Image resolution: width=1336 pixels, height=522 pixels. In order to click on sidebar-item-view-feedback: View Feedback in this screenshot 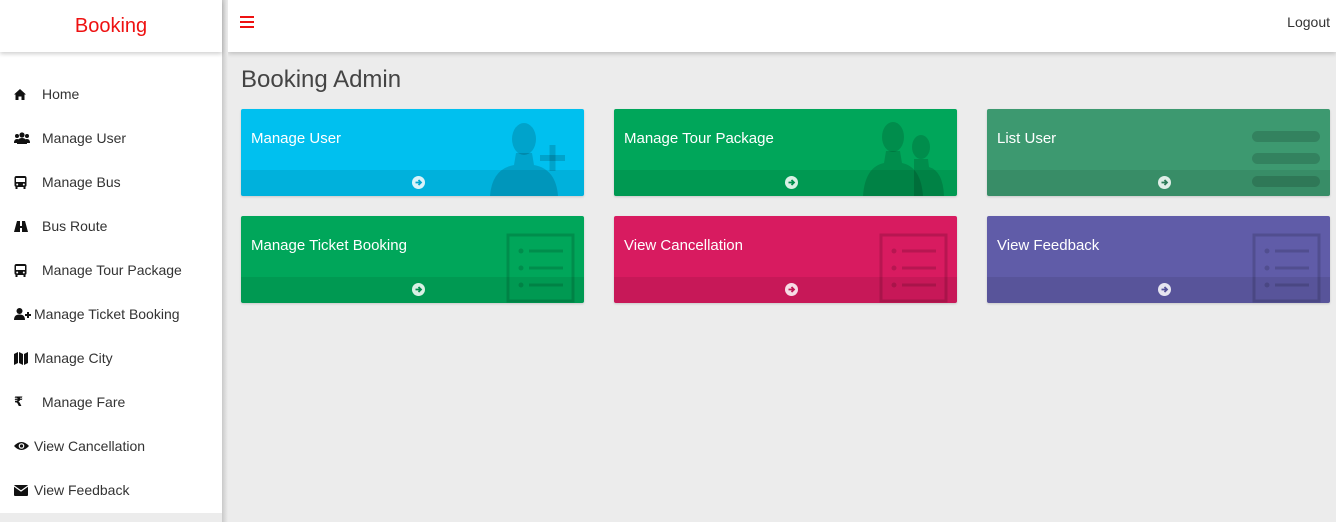, I will do `click(111, 490)`.